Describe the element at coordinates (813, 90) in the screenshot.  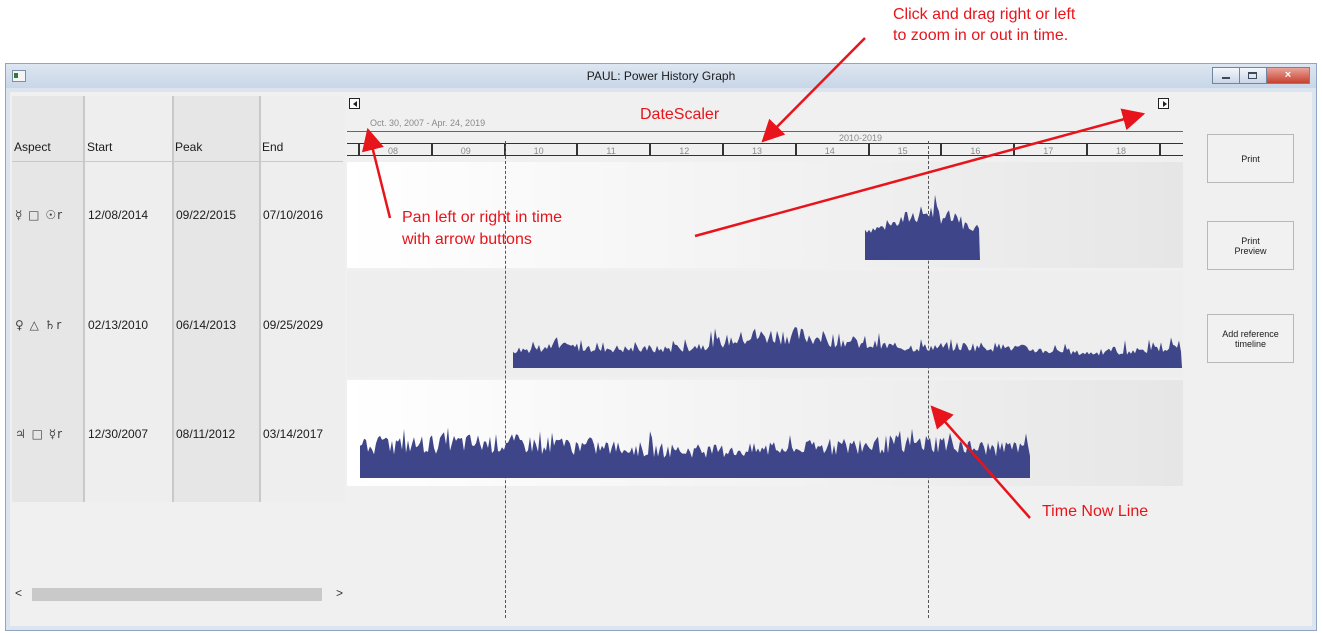
I see `zoom-arrow` at that location.